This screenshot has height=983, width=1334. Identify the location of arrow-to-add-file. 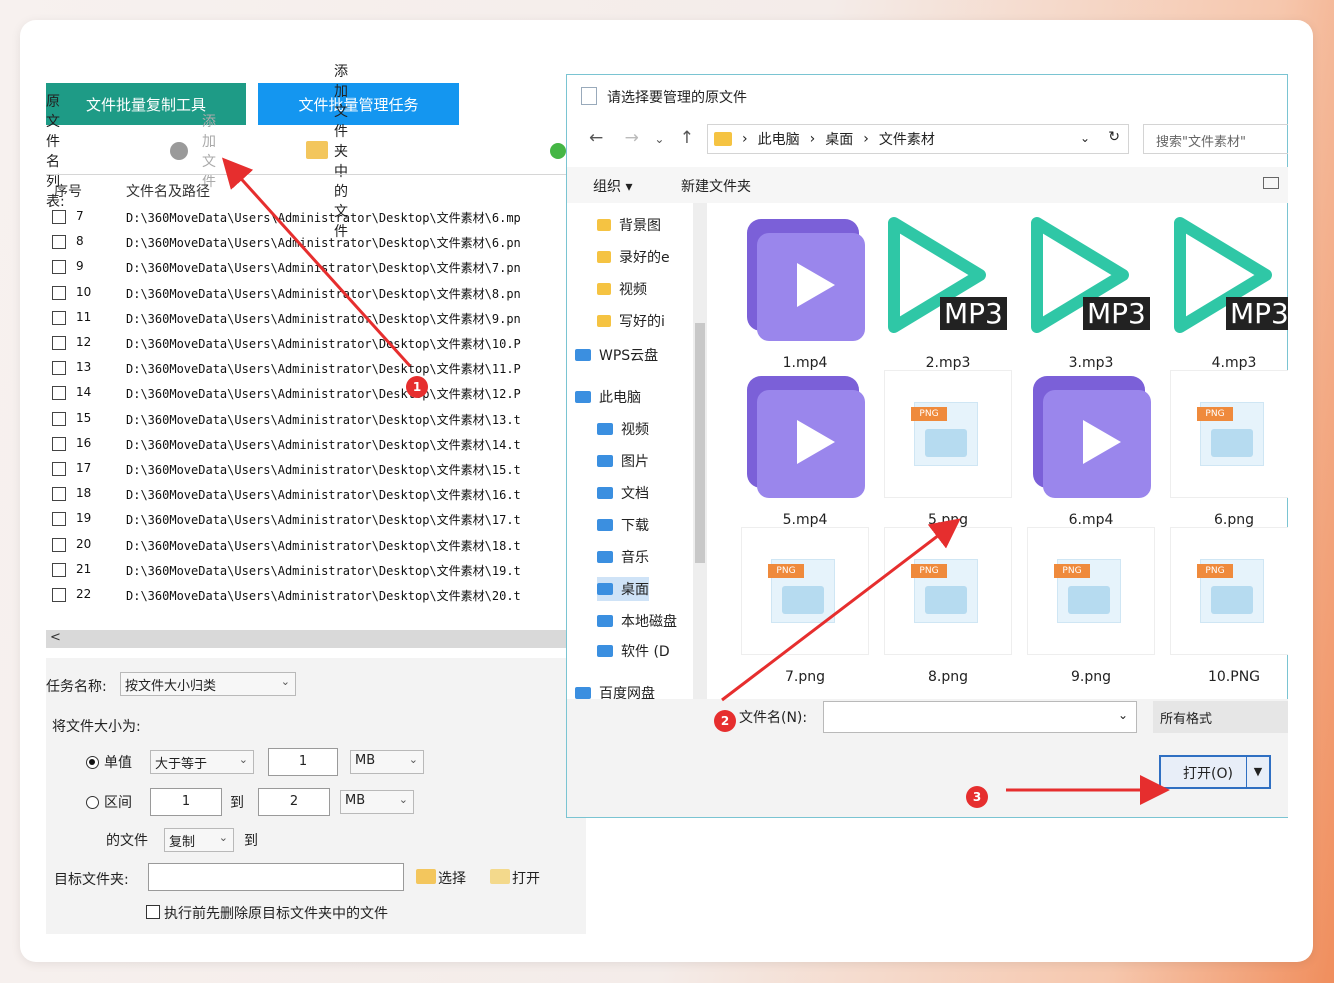
(316, 262).